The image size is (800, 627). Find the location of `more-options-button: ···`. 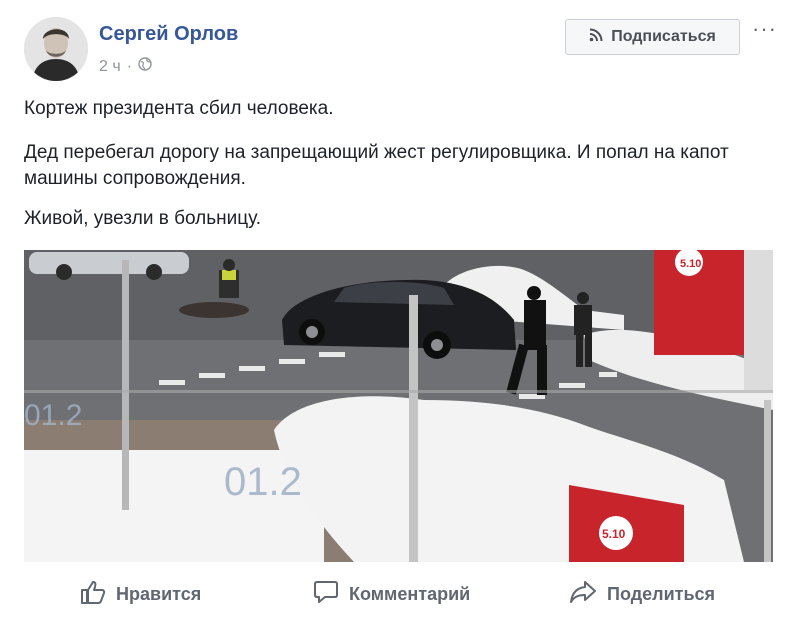

more-options-button: ··· is located at coordinates (764, 29).